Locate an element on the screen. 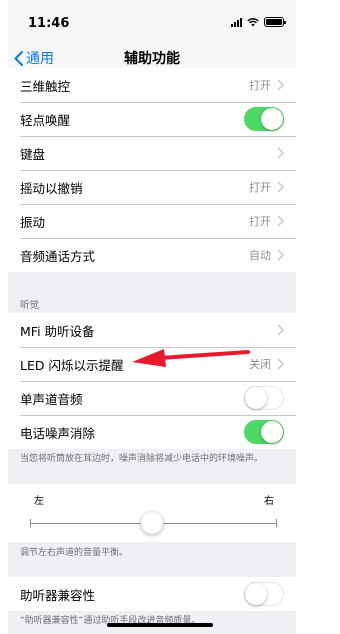 This screenshot has height=634, width=340. balance-note: 调节左右声道的音量平衡。 is located at coordinates (74, 553).